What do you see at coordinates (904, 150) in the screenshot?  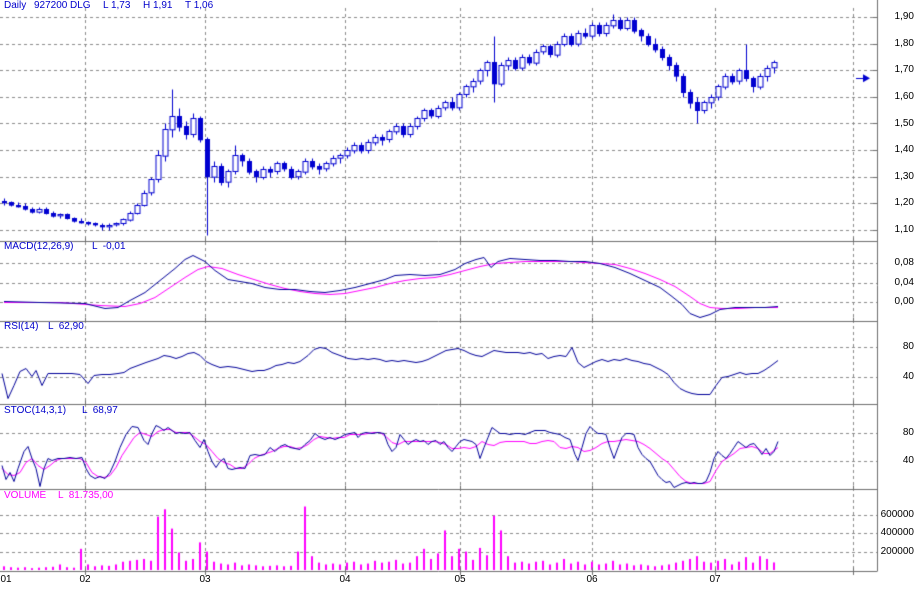 I see `price-axis-tick-label: 1,40` at bounding box center [904, 150].